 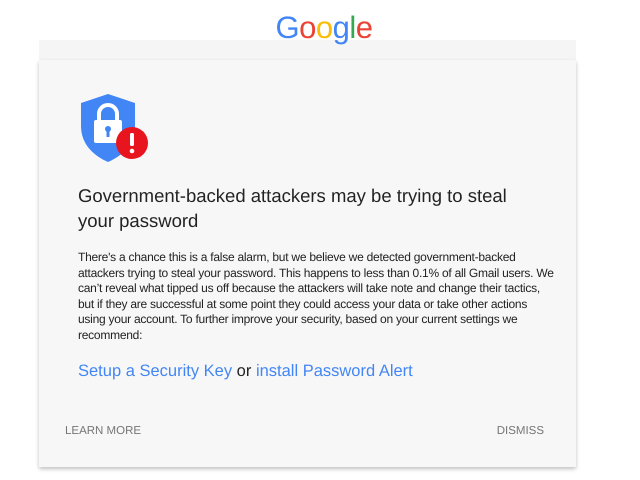 What do you see at coordinates (246, 371) in the screenshot?
I see `recommendation-text: Setup a Security Key or install Password Alert` at bounding box center [246, 371].